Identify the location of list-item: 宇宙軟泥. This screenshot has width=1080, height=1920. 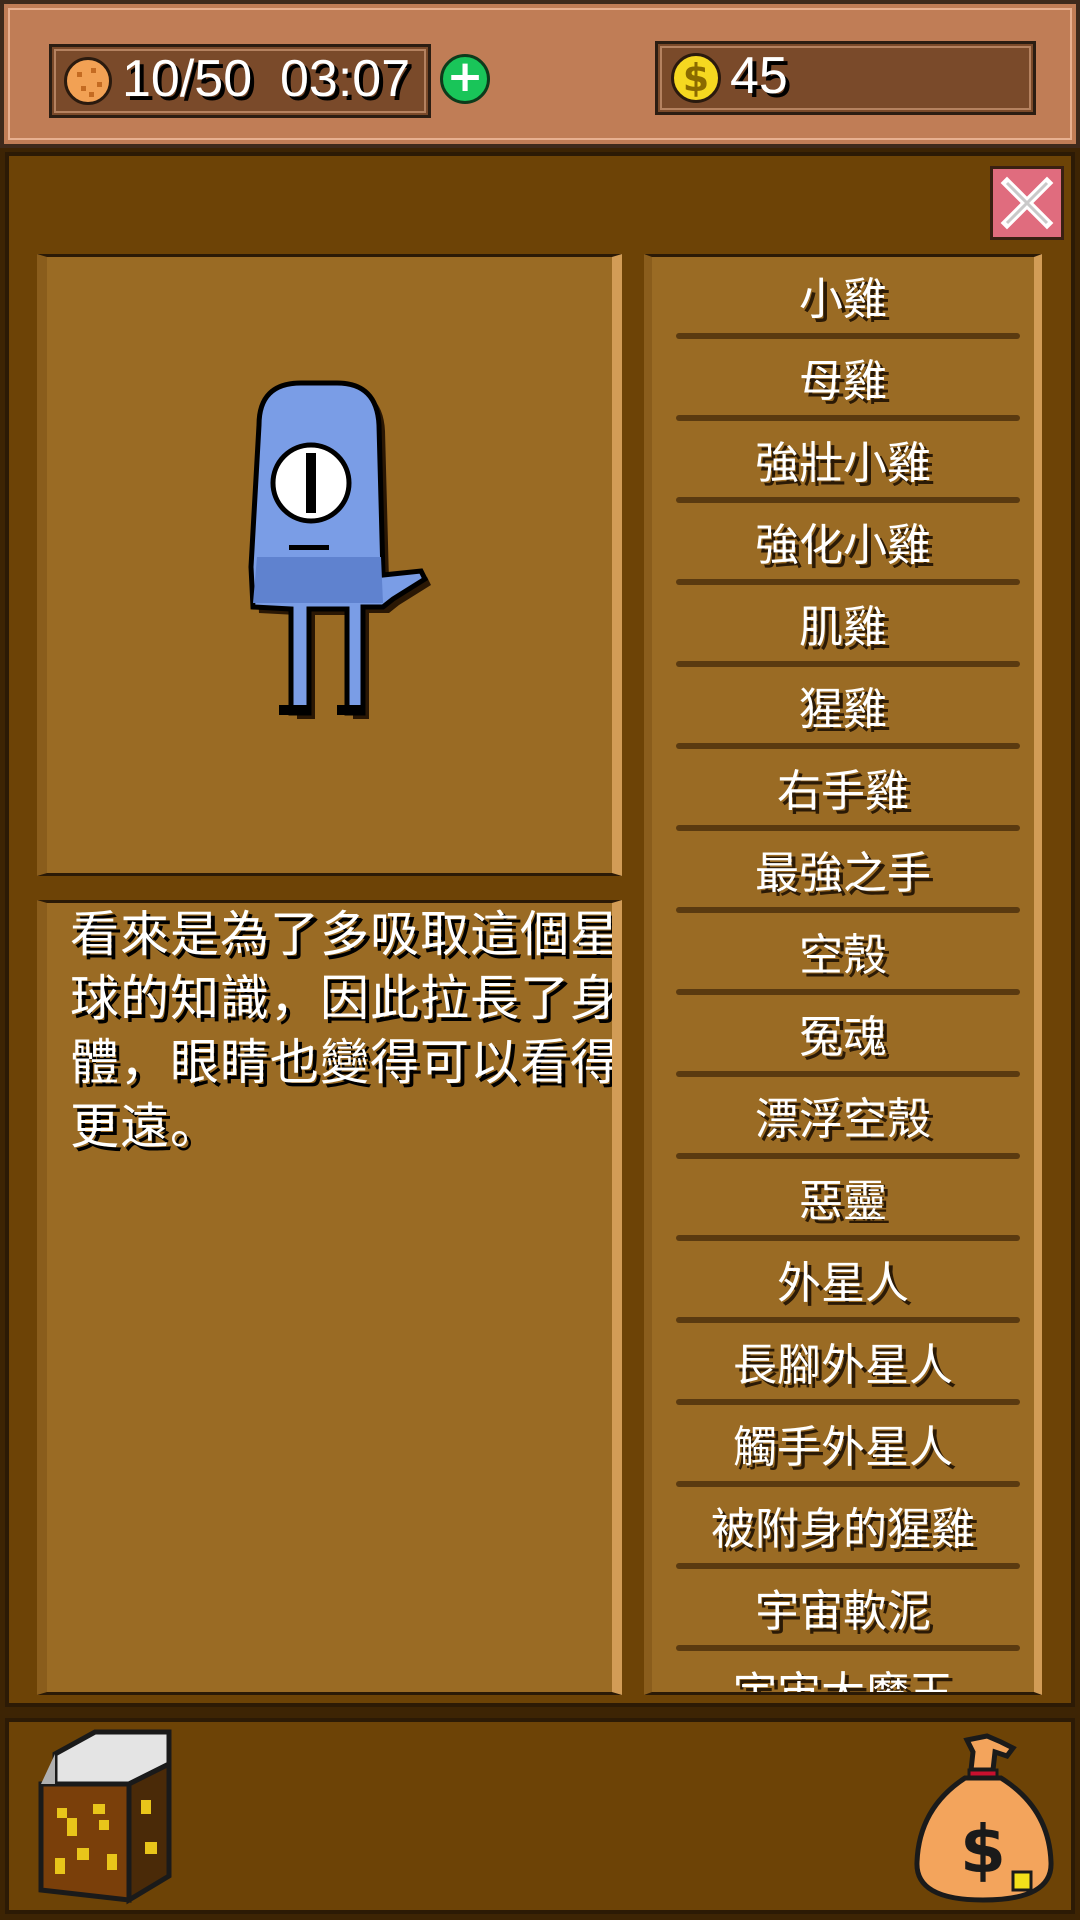
(843, 1616).